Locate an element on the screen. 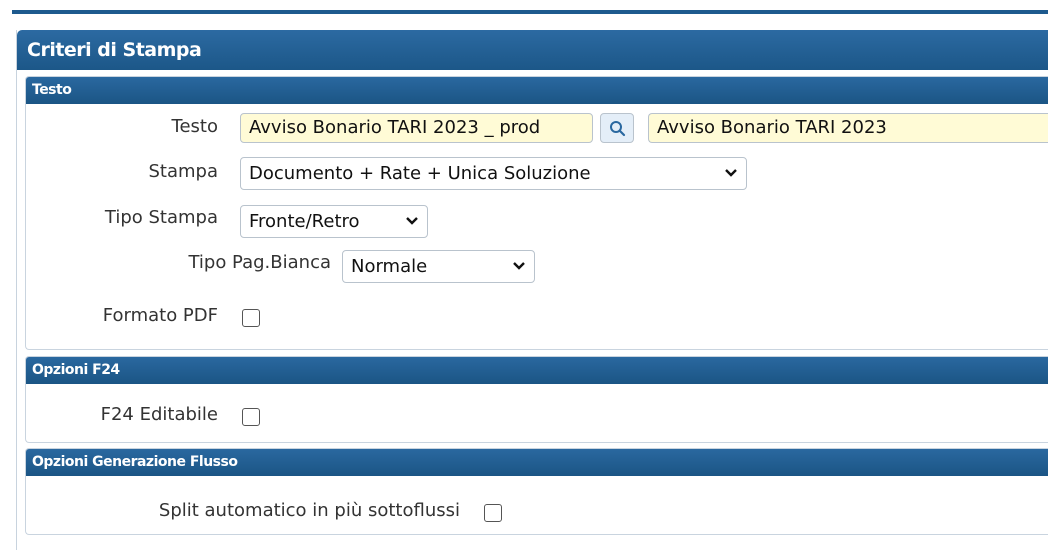 The width and height of the screenshot is (1048, 550). search-icon is located at coordinates (618, 129).